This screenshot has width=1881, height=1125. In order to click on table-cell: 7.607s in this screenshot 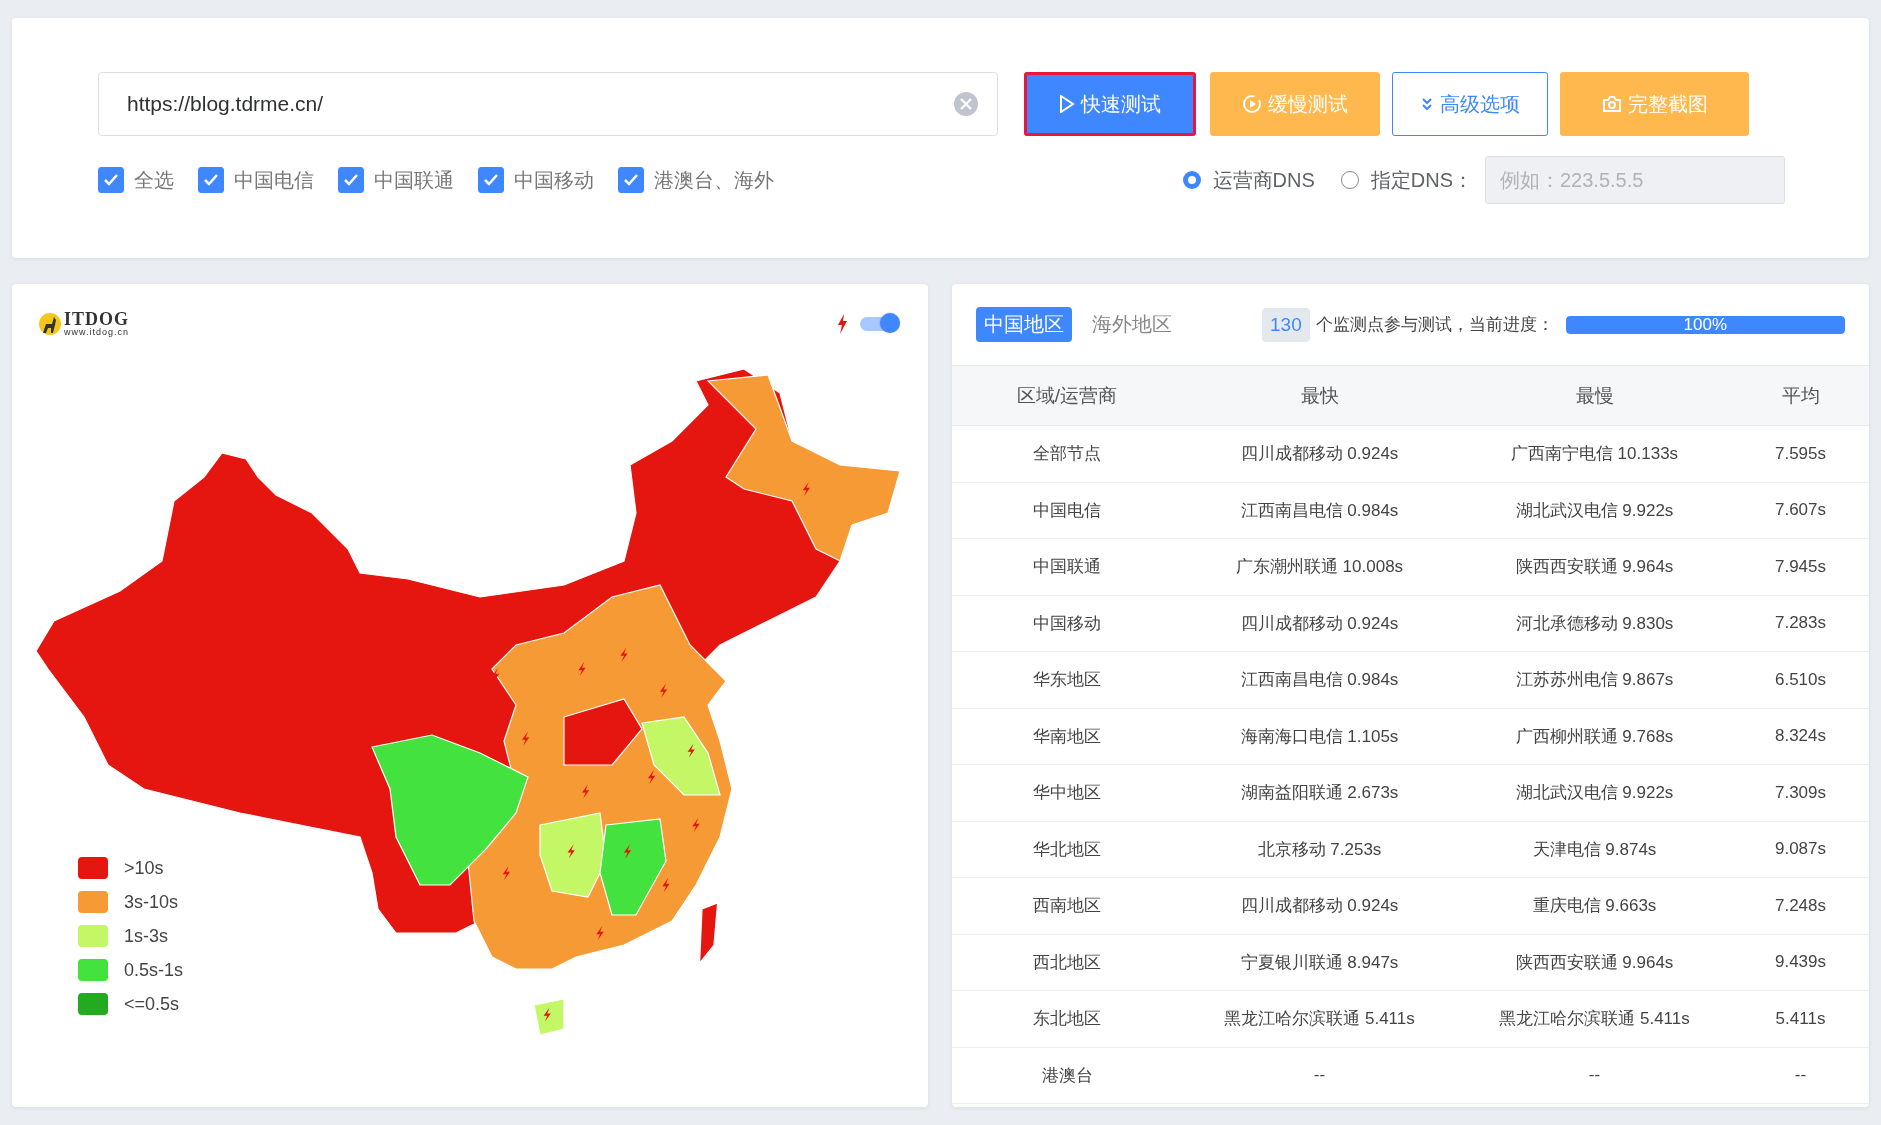, I will do `click(1800, 510)`.